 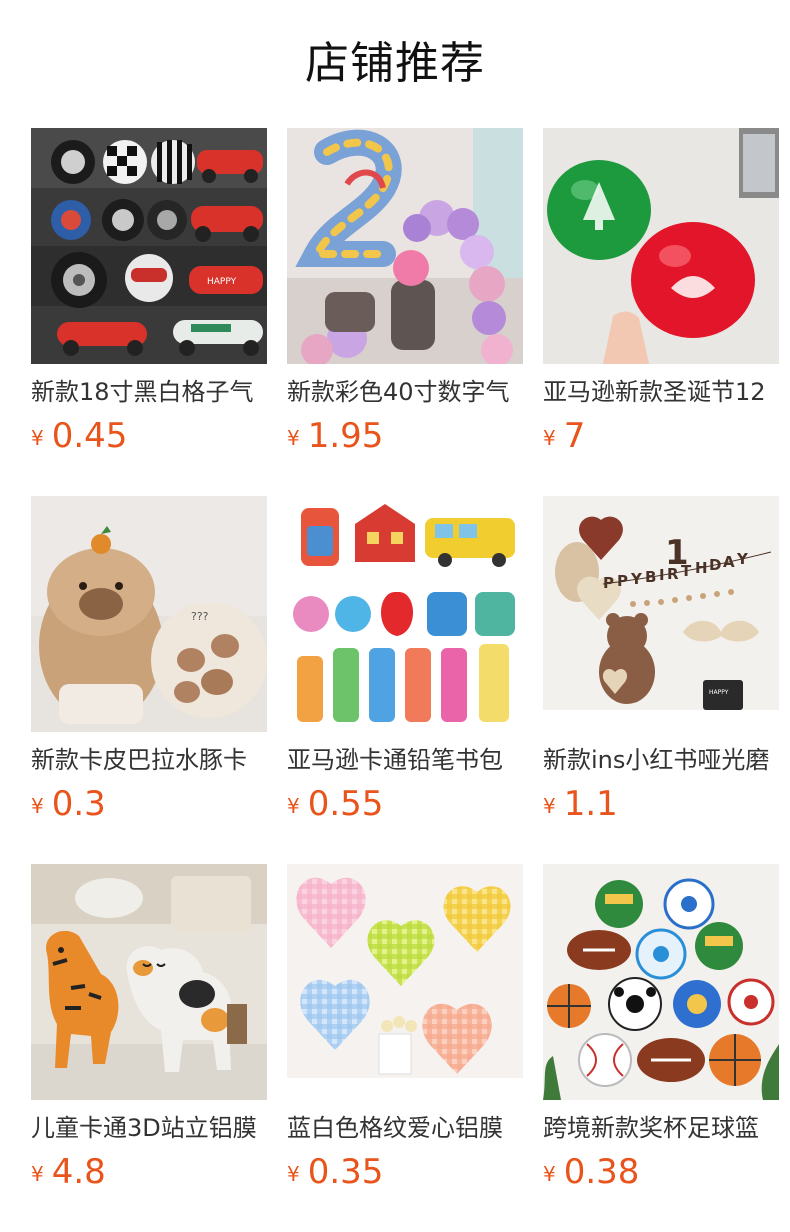 I want to click on price-value: 7, so click(x=574, y=436).